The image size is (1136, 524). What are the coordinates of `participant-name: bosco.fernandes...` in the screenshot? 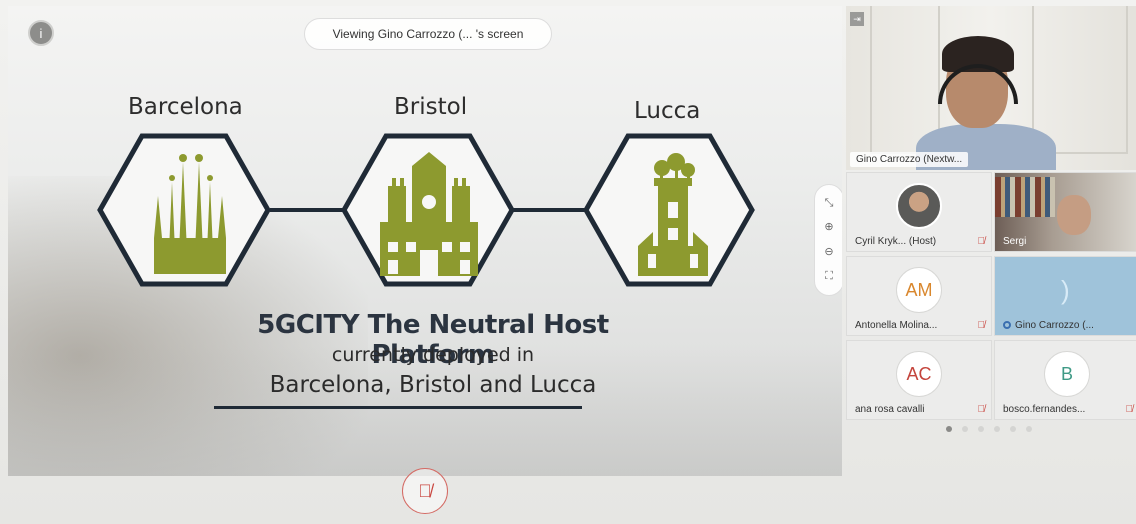 It's located at (1044, 409).